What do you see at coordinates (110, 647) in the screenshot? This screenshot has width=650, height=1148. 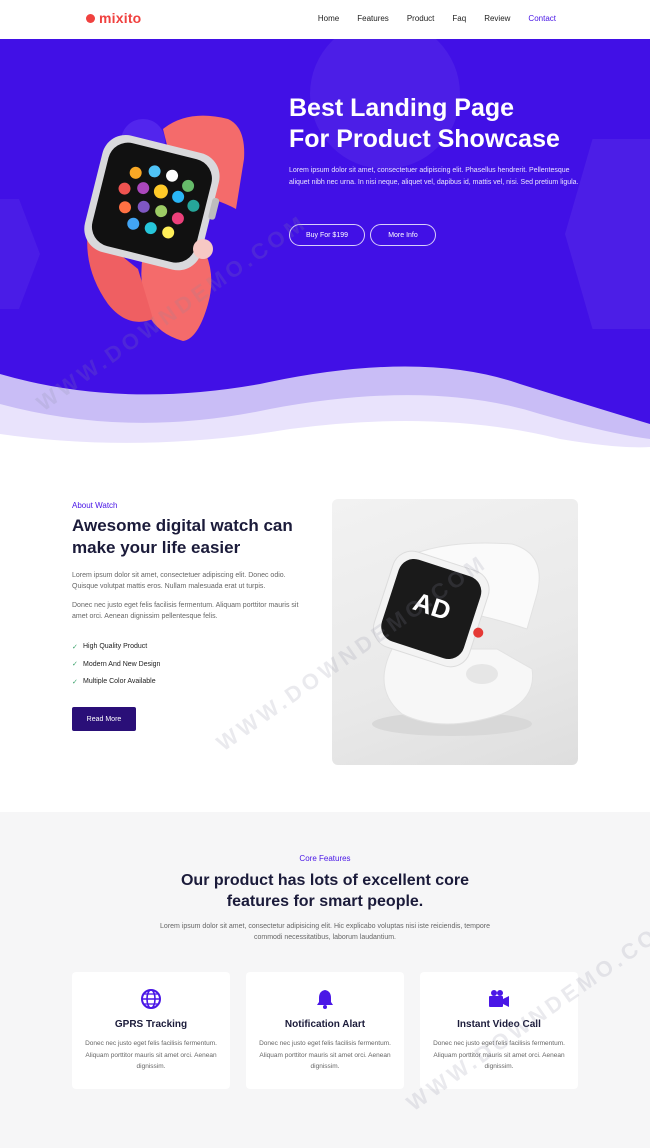 I see `checklist-item: ✓ High Quality Product` at bounding box center [110, 647].